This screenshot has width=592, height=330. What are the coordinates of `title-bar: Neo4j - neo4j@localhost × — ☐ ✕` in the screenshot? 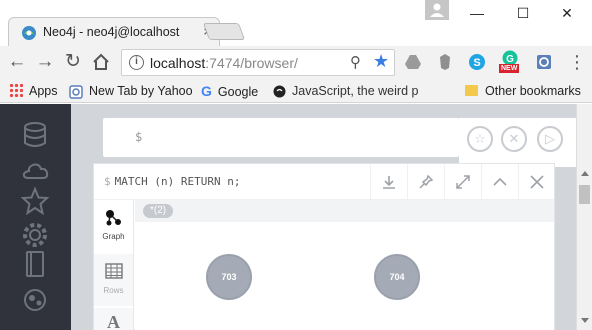 It's located at (296, 23).